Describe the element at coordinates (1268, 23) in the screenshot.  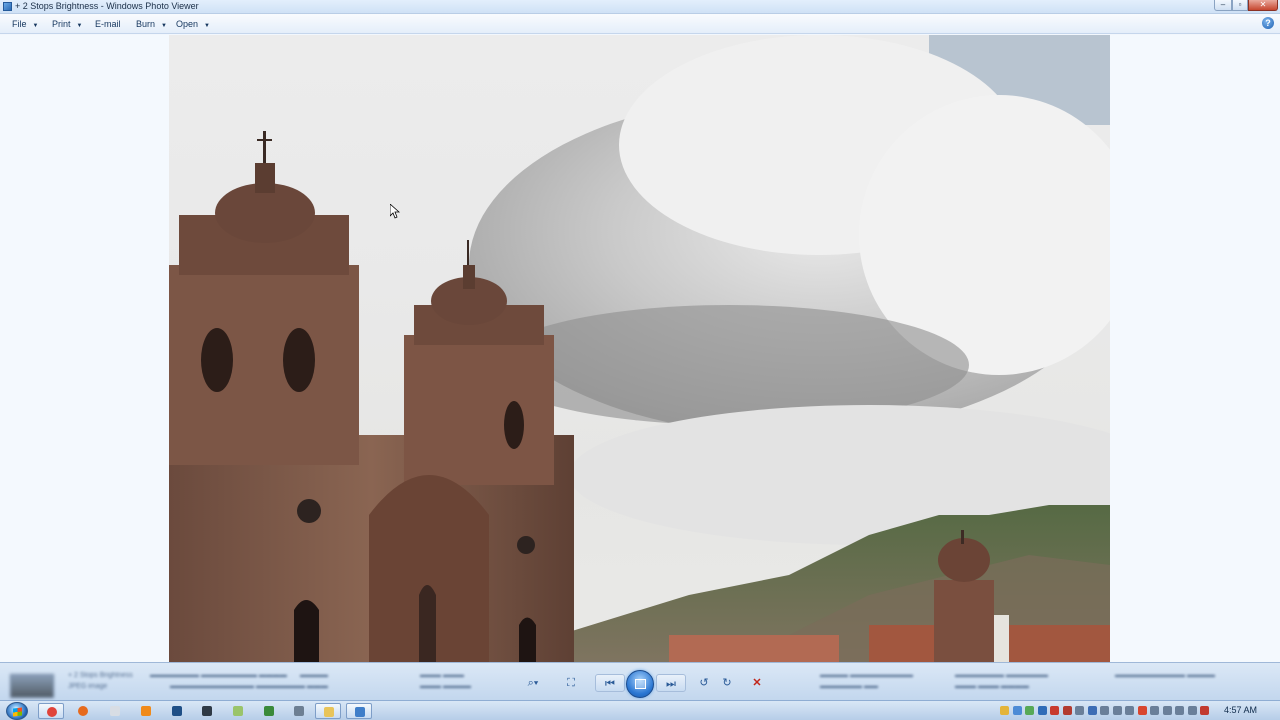
I see `help-icon: ?` at that location.